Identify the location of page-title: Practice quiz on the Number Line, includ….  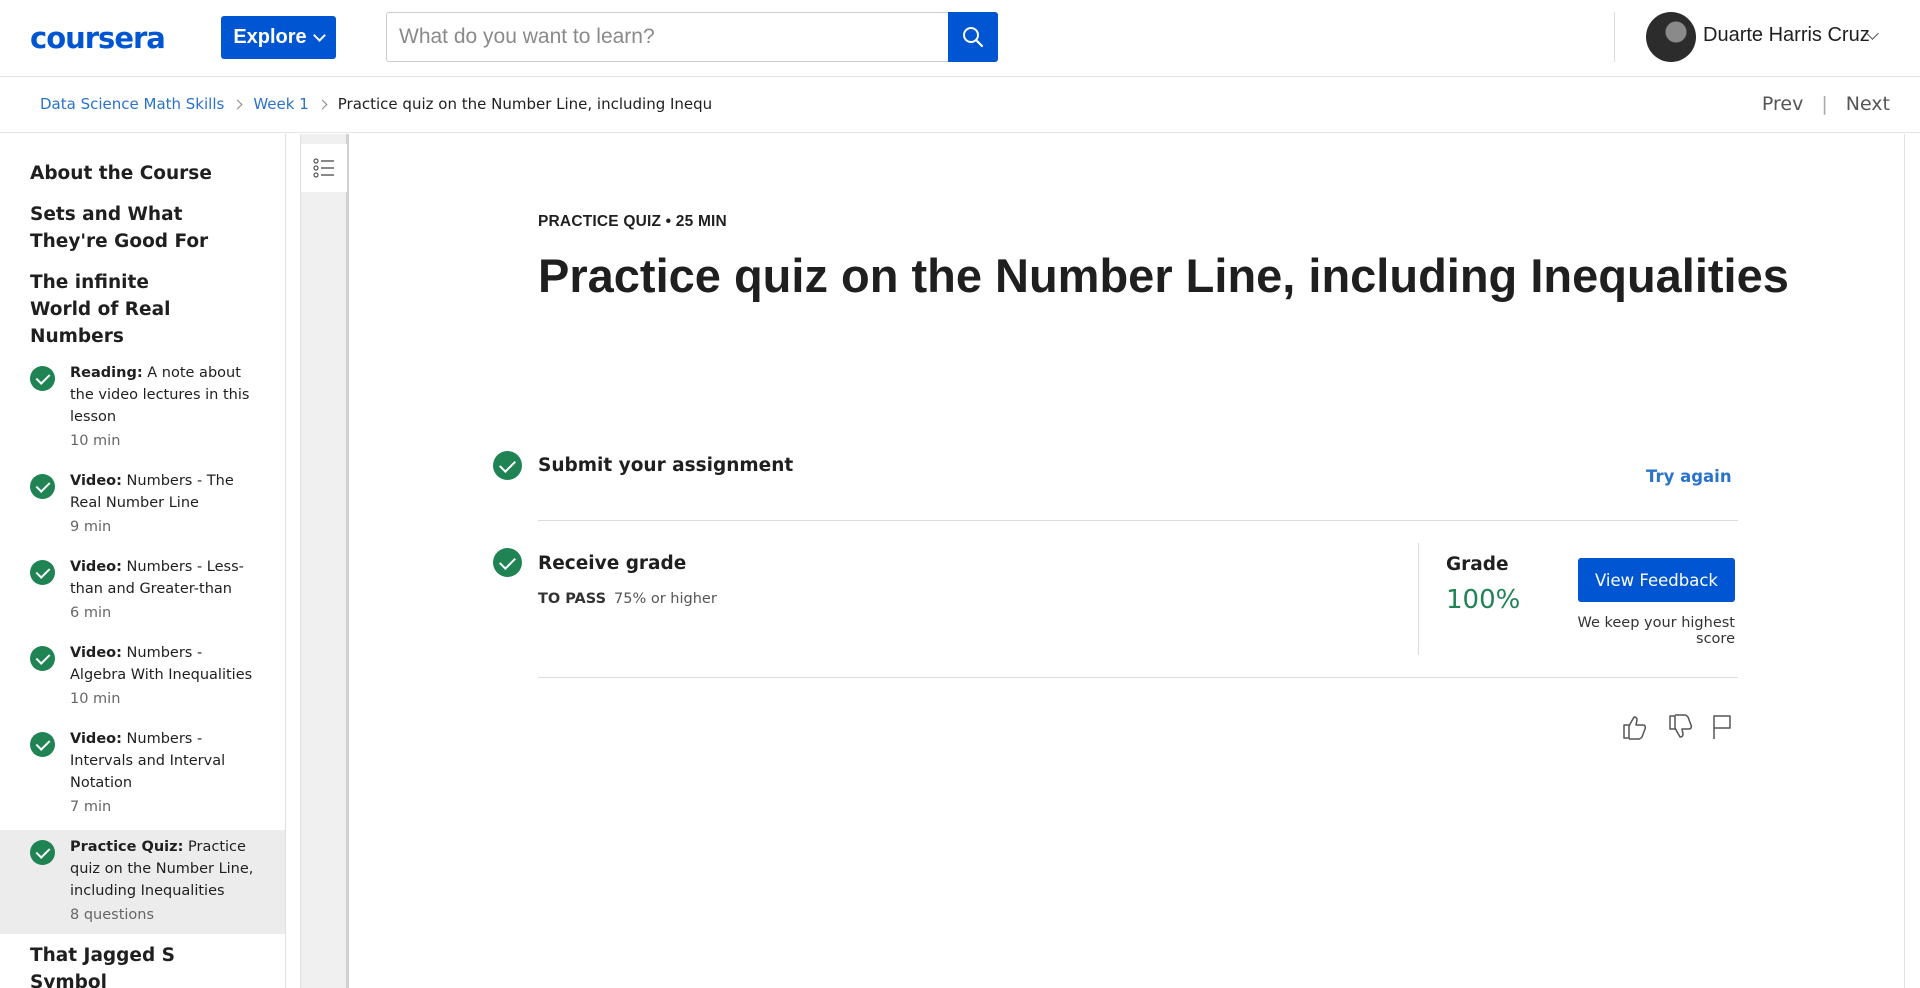
(1163, 275).